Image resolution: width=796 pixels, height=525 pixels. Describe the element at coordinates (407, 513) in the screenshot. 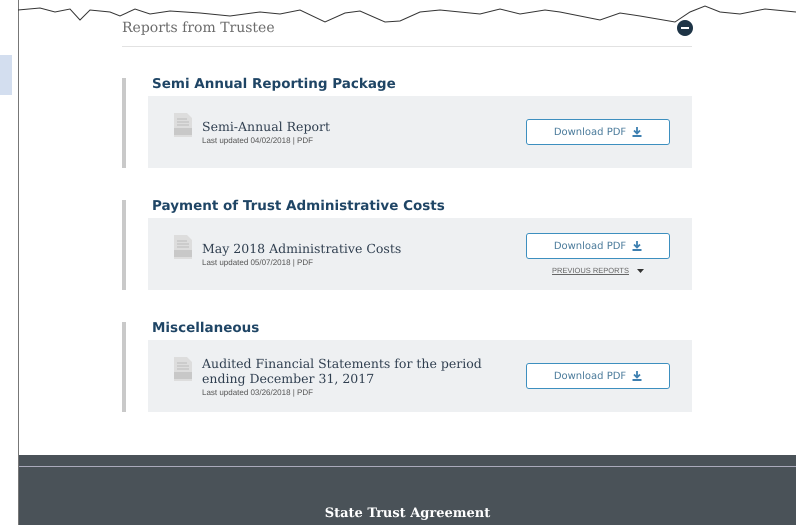

I see `footer-title: State Trust Agreement` at that location.